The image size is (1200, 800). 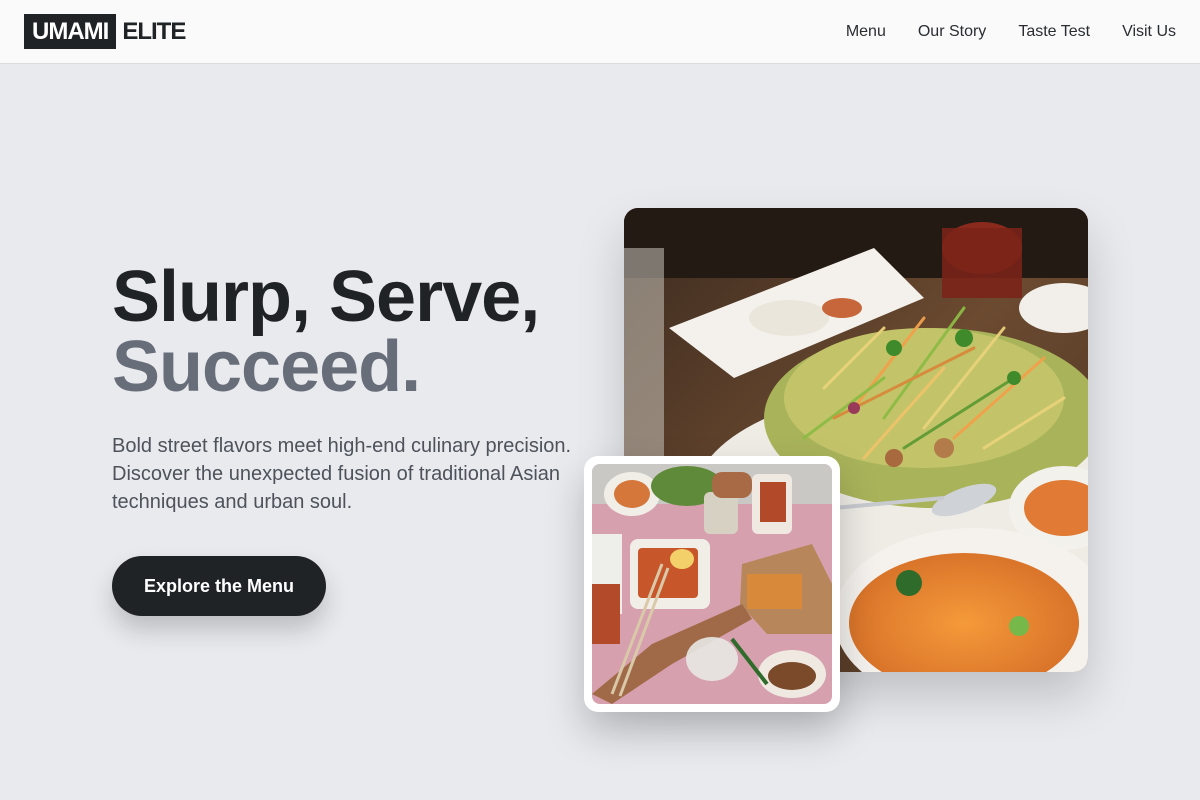 What do you see at coordinates (326, 297) in the screenshot?
I see `hero-title-line-1: Slurp, Serve,` at bounding box center [326, 297].